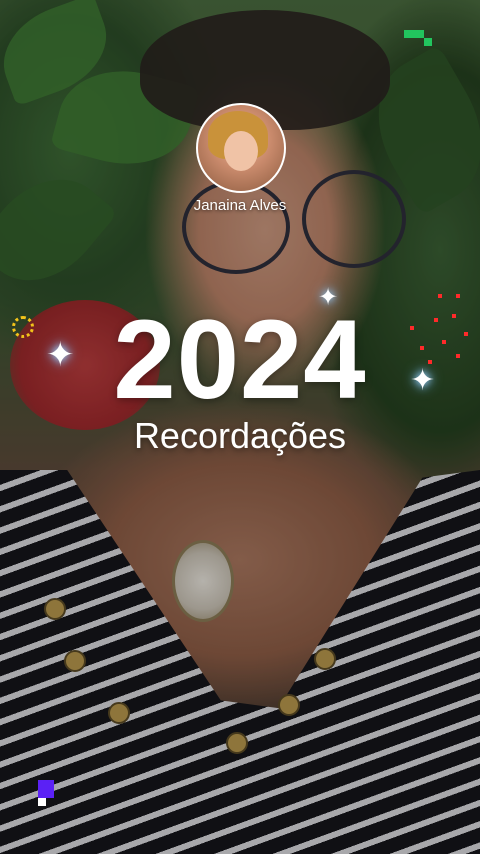  I want to click on avatar-face, so click(241, 151).